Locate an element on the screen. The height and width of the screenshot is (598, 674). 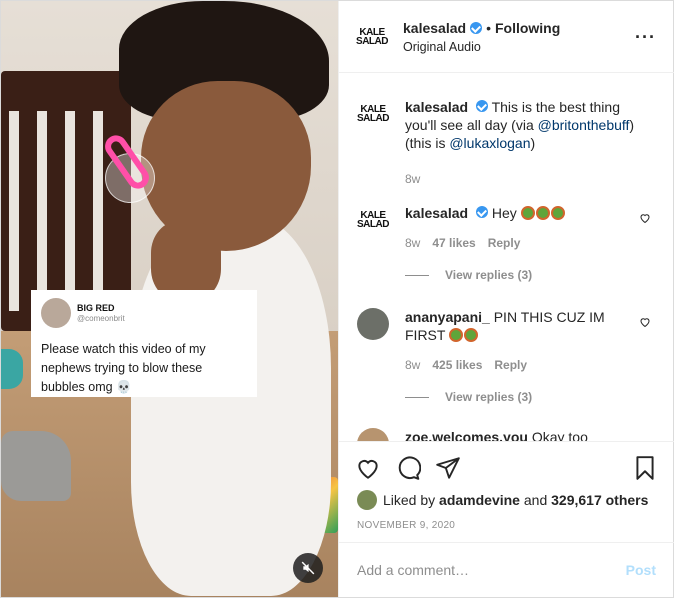
post-comment-button: Post is located at coordinates (641, 570).